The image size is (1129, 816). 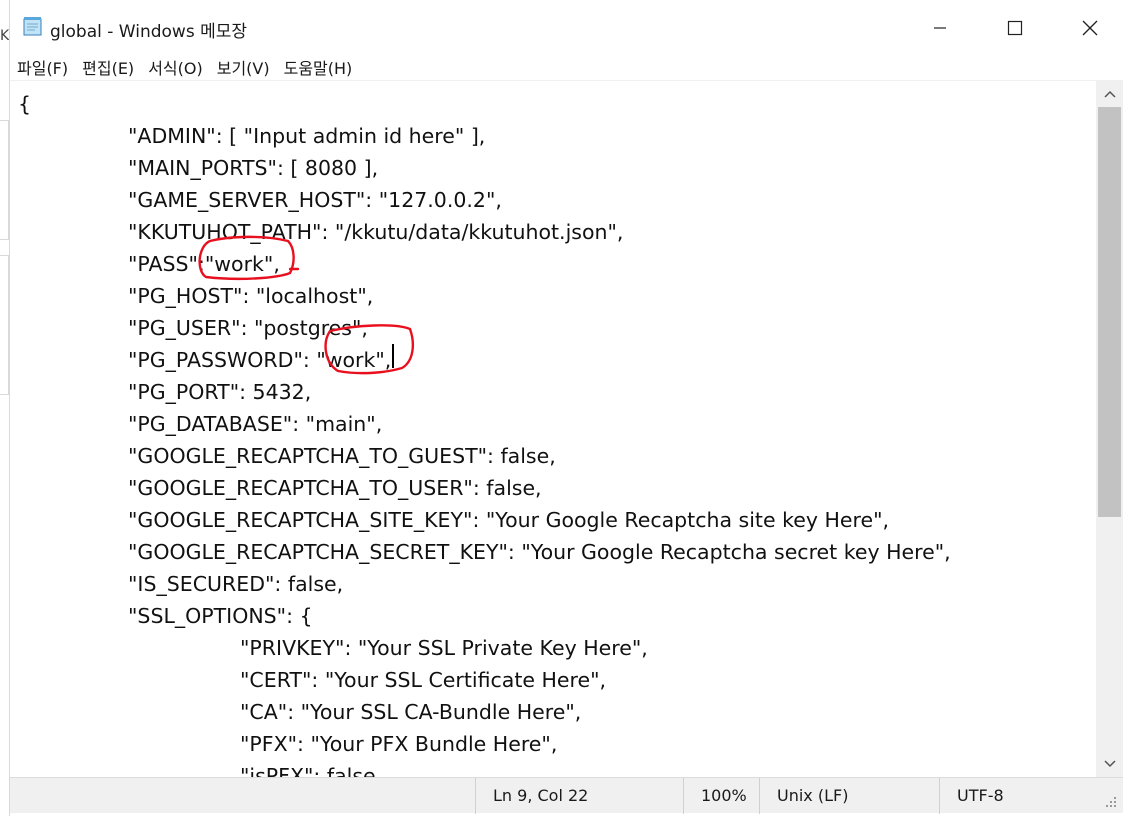 I want to click on maximize-button, so click(x=1015, y=28).